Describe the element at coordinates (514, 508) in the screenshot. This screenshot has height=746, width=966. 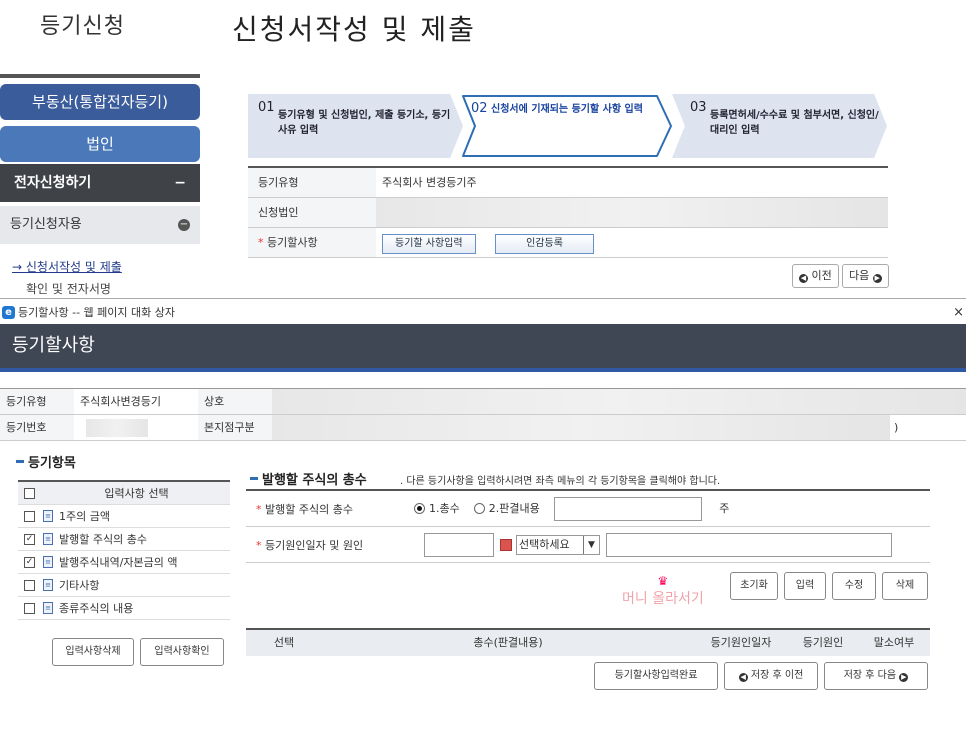
I see `radio-judgment-label: 2.판결내용` at that location.